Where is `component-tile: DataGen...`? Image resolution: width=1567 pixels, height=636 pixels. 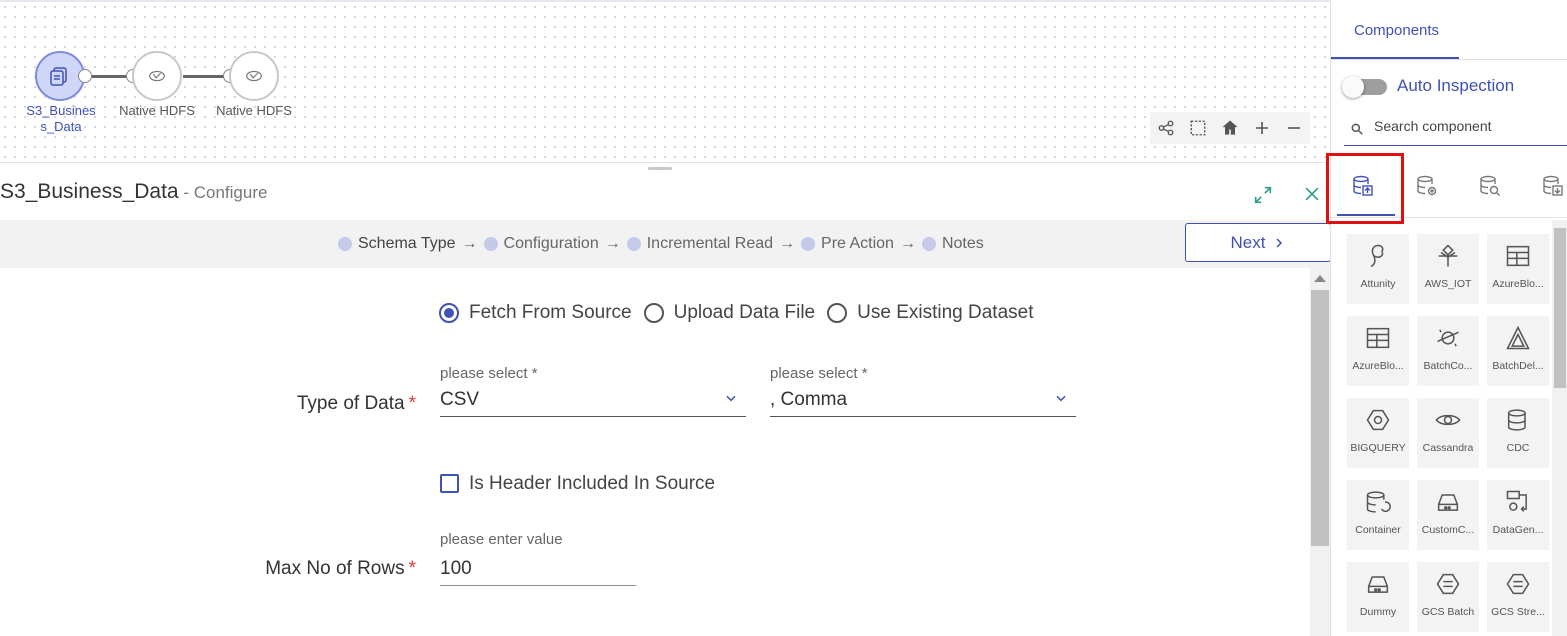 component-tile: DataGen... is located at coordinates (1518, 515).